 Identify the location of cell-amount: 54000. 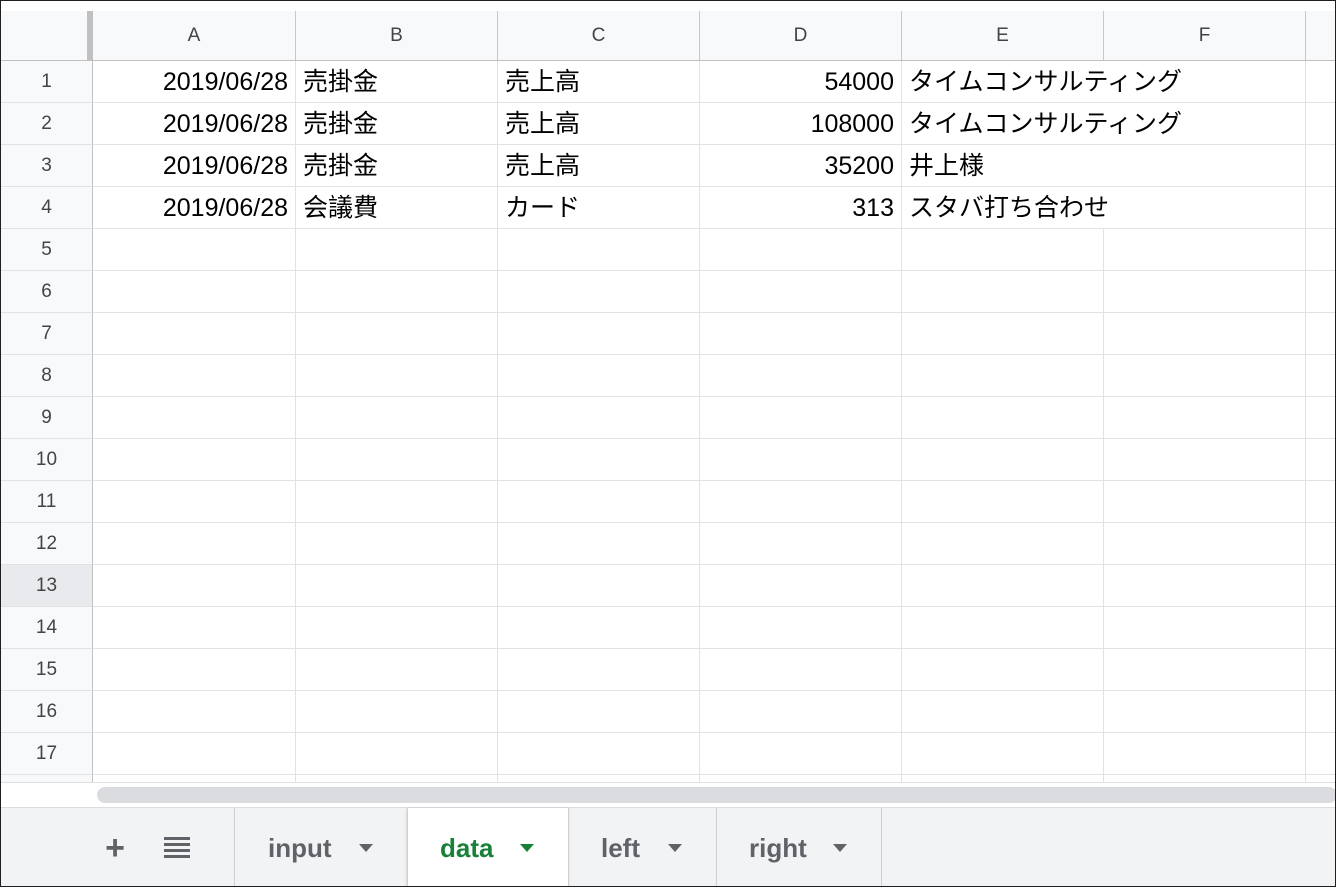
(801, 82).